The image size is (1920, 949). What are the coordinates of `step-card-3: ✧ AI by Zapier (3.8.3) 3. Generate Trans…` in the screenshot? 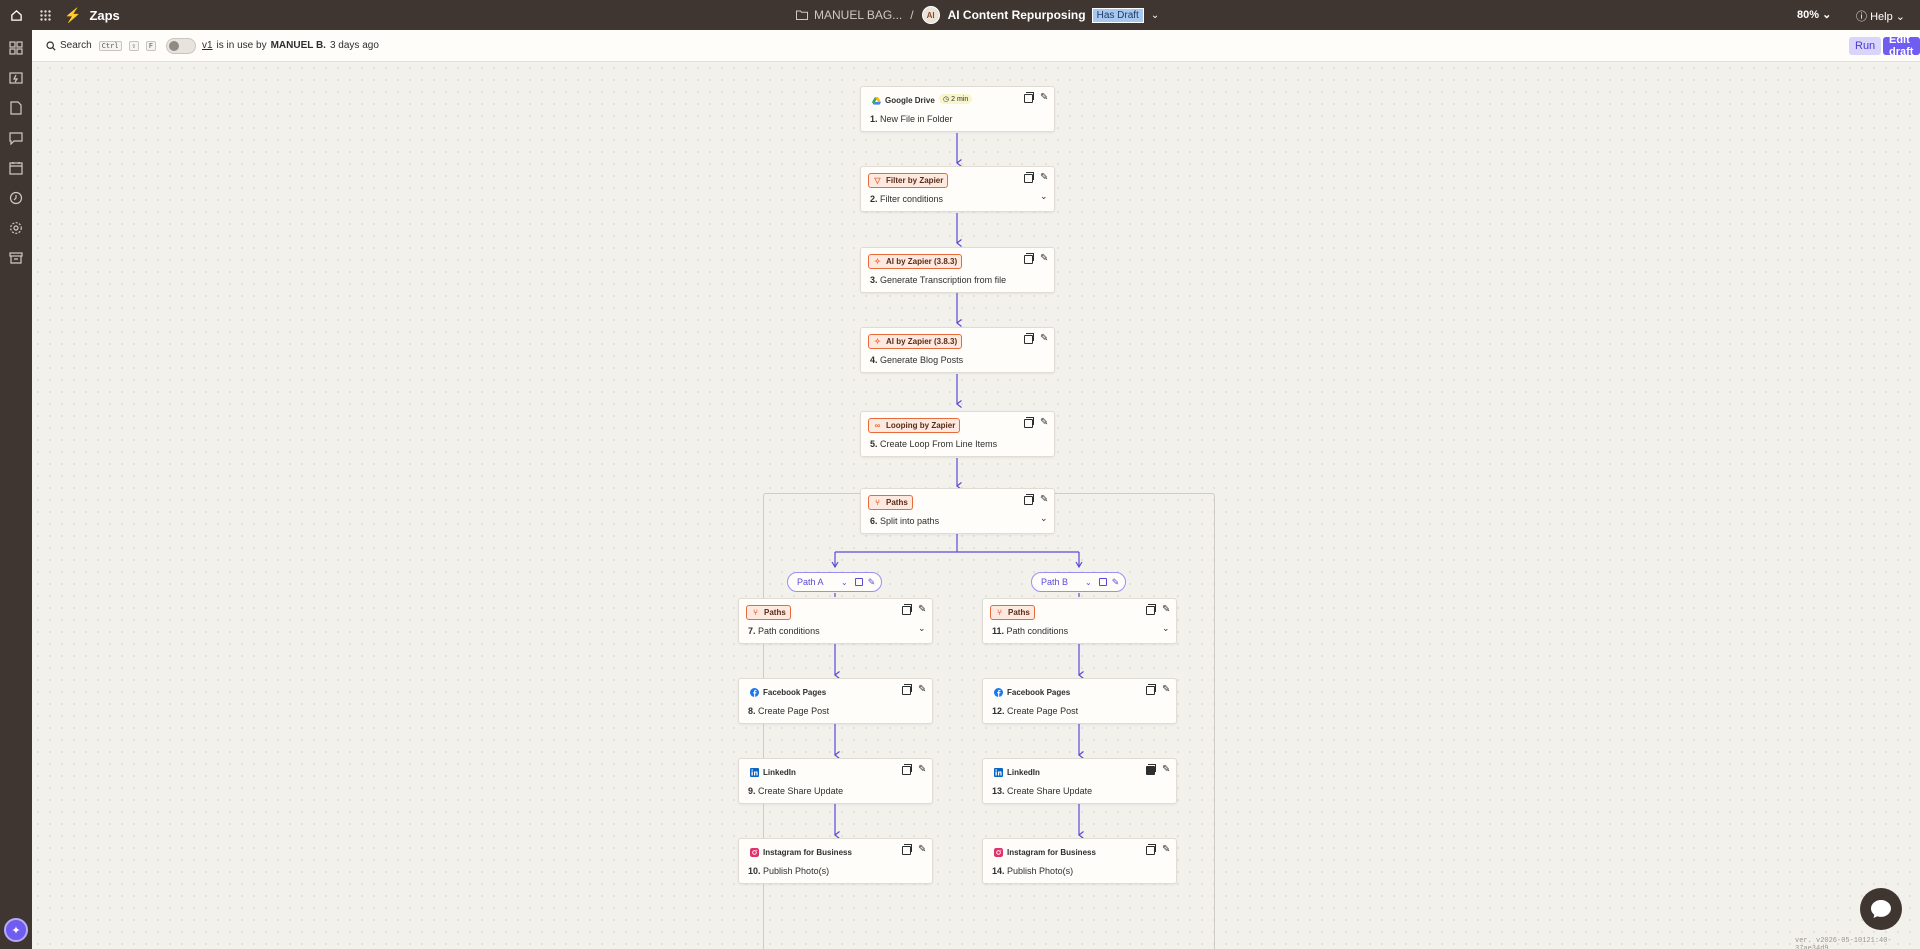 It's located at (957, 270).